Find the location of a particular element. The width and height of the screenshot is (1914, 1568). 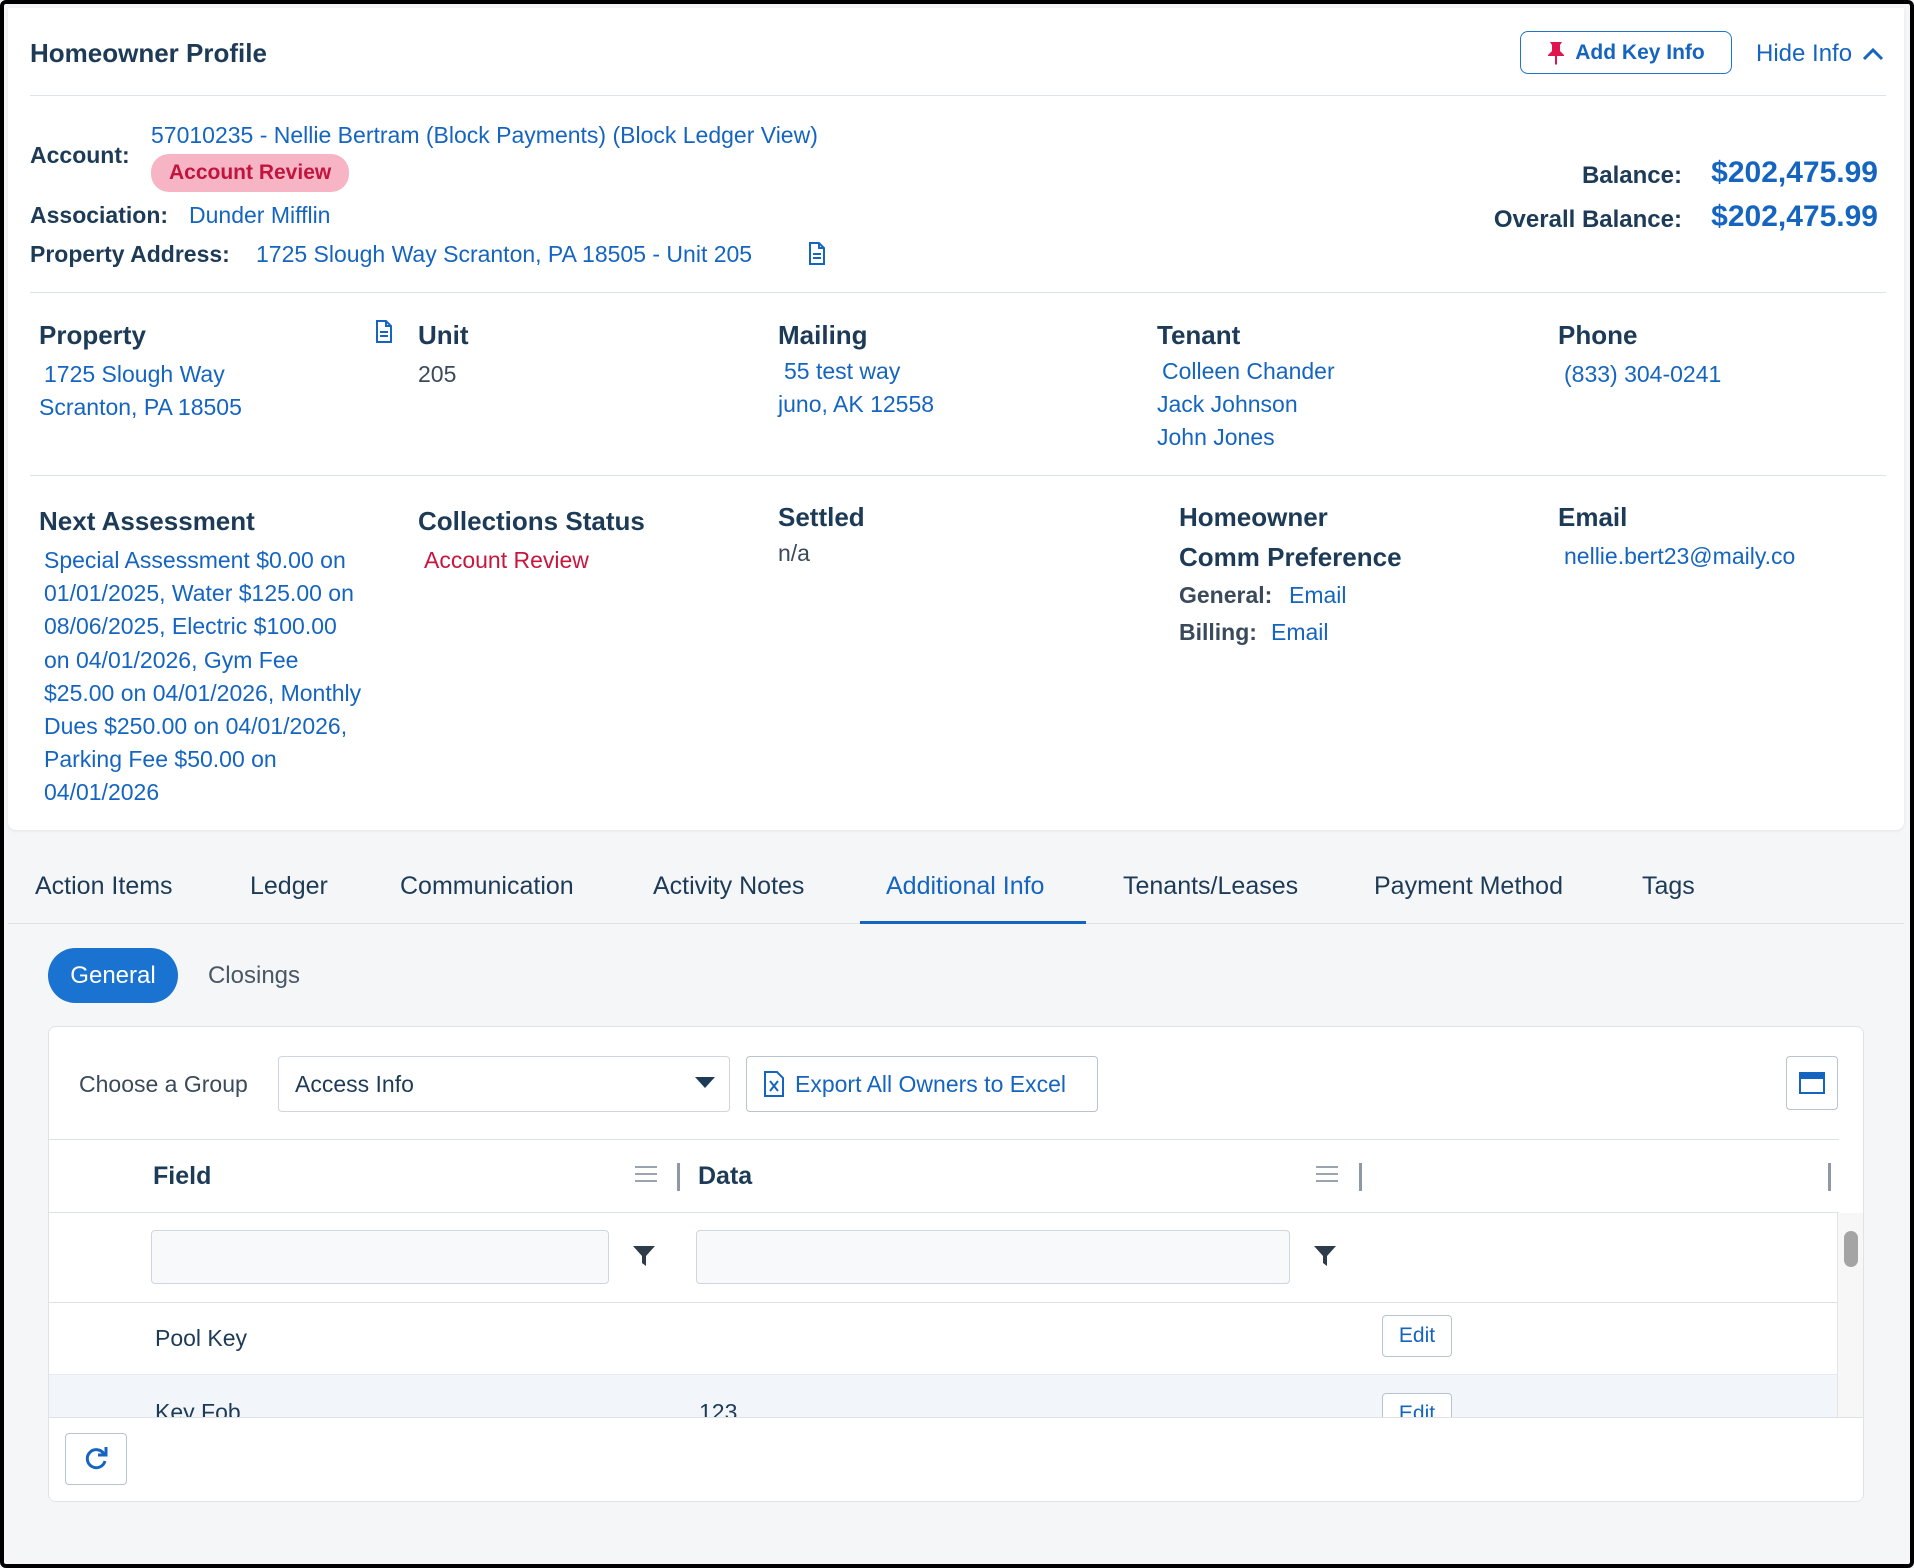

billing-pref-value: Email is located at coordinates (1300, 632).